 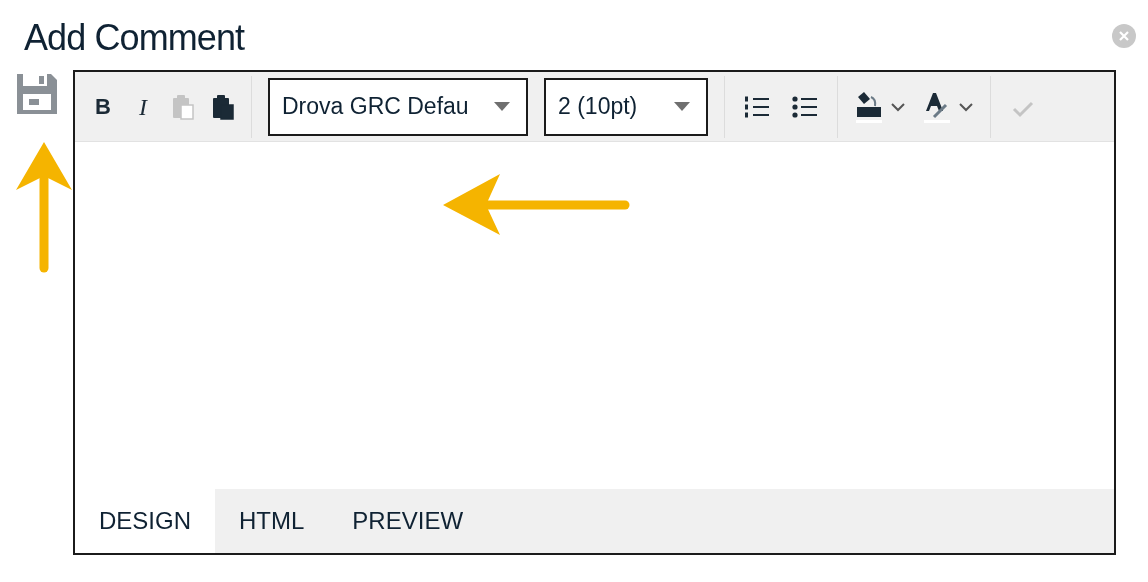 What do you see at coordinates (398, 106) in the screenshot?
I see `dropdown-field: Drova GRC Defau` at bounding box center [398, 106].